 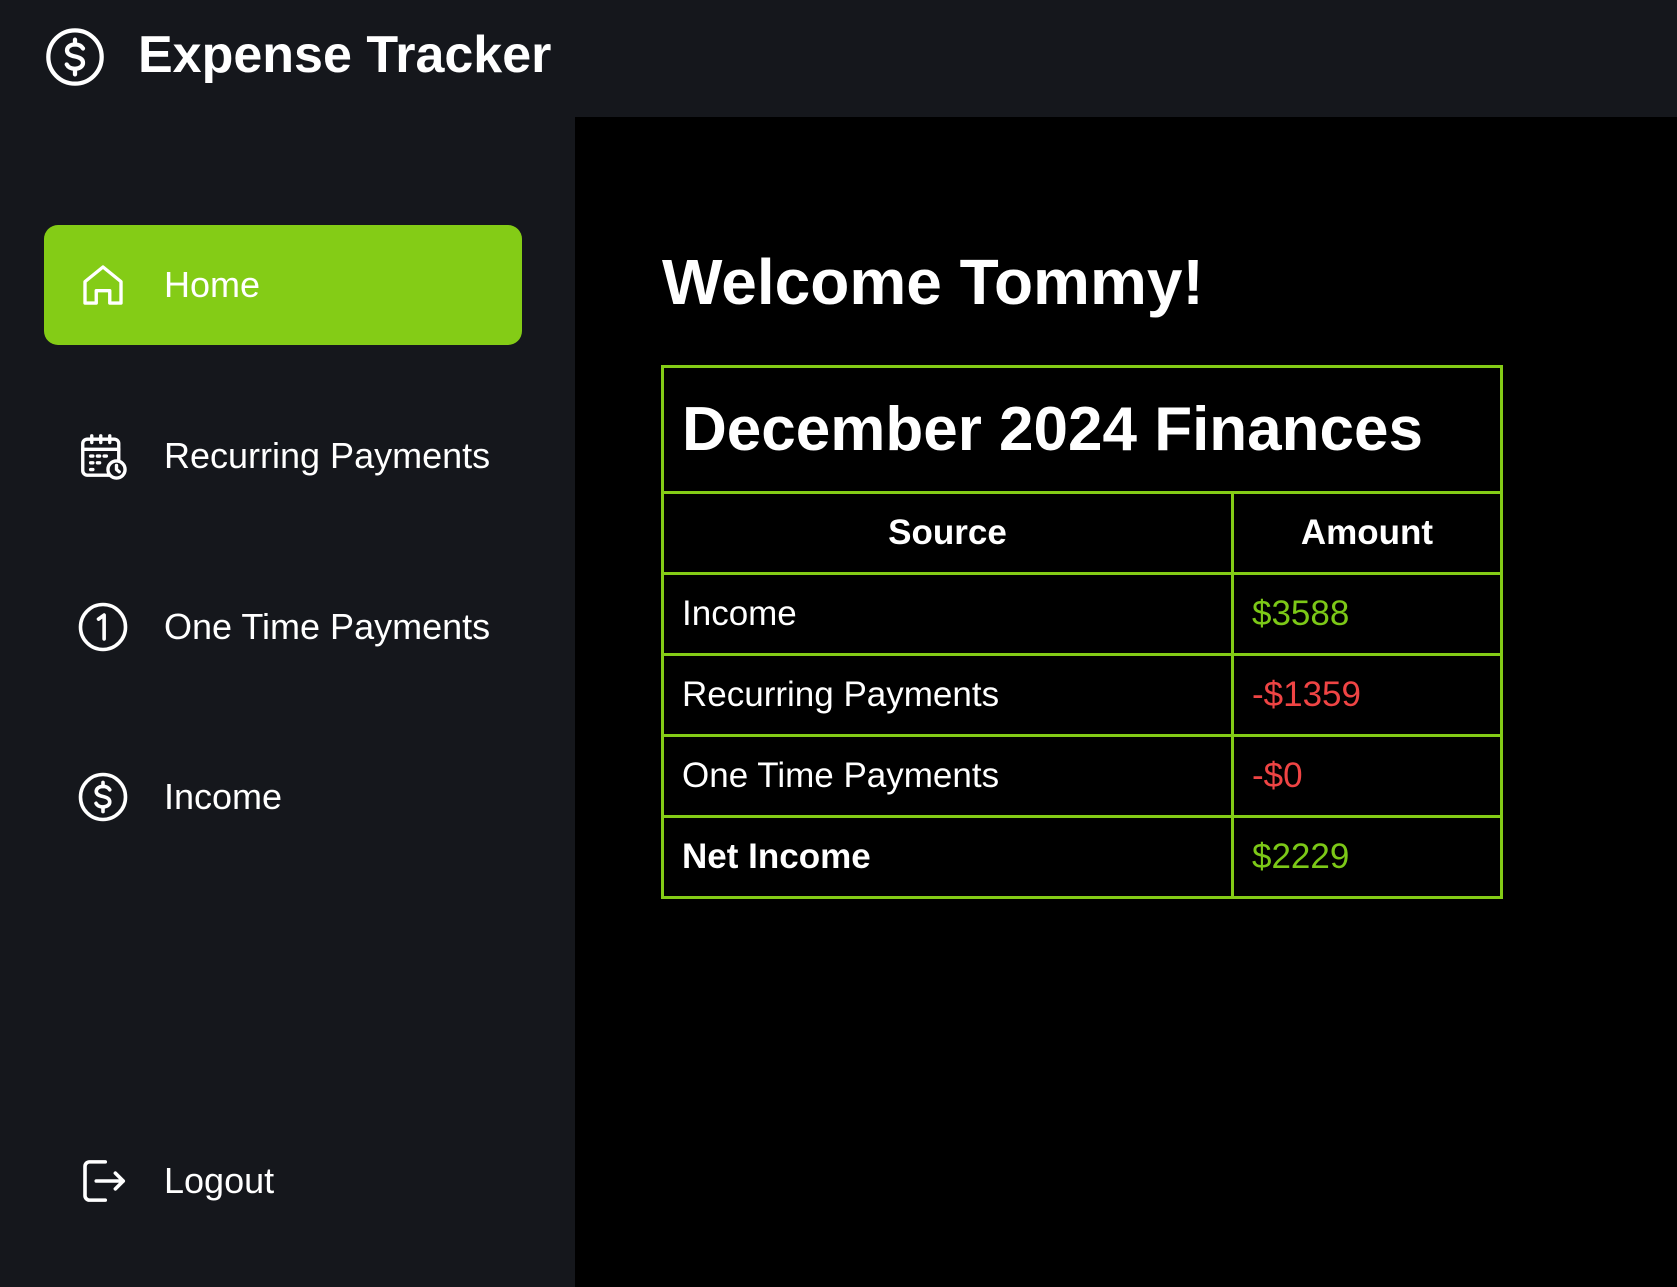 I want to click on table-row-total: Net Income $2229, so click(x=1082, y=857).